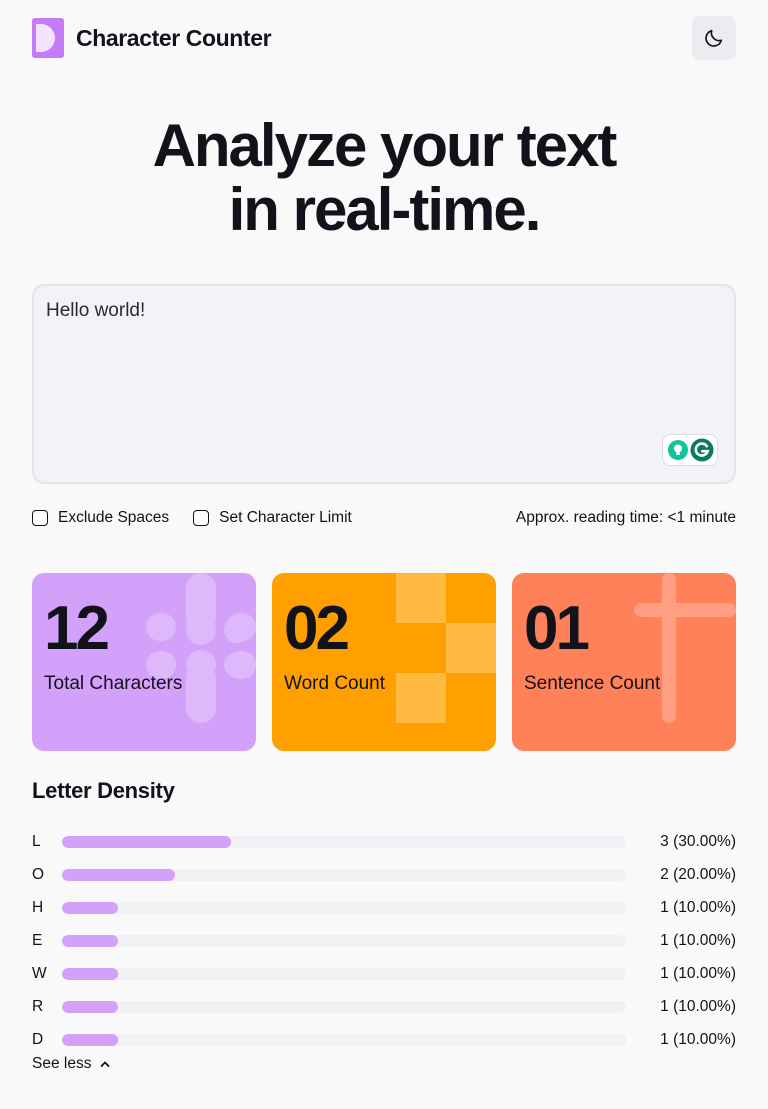 The width and height of the screenshot is (768, 1109). Describe the element at coordinates (62, 1063) in the screenshot. I see `see-less-label: See less` at that location.